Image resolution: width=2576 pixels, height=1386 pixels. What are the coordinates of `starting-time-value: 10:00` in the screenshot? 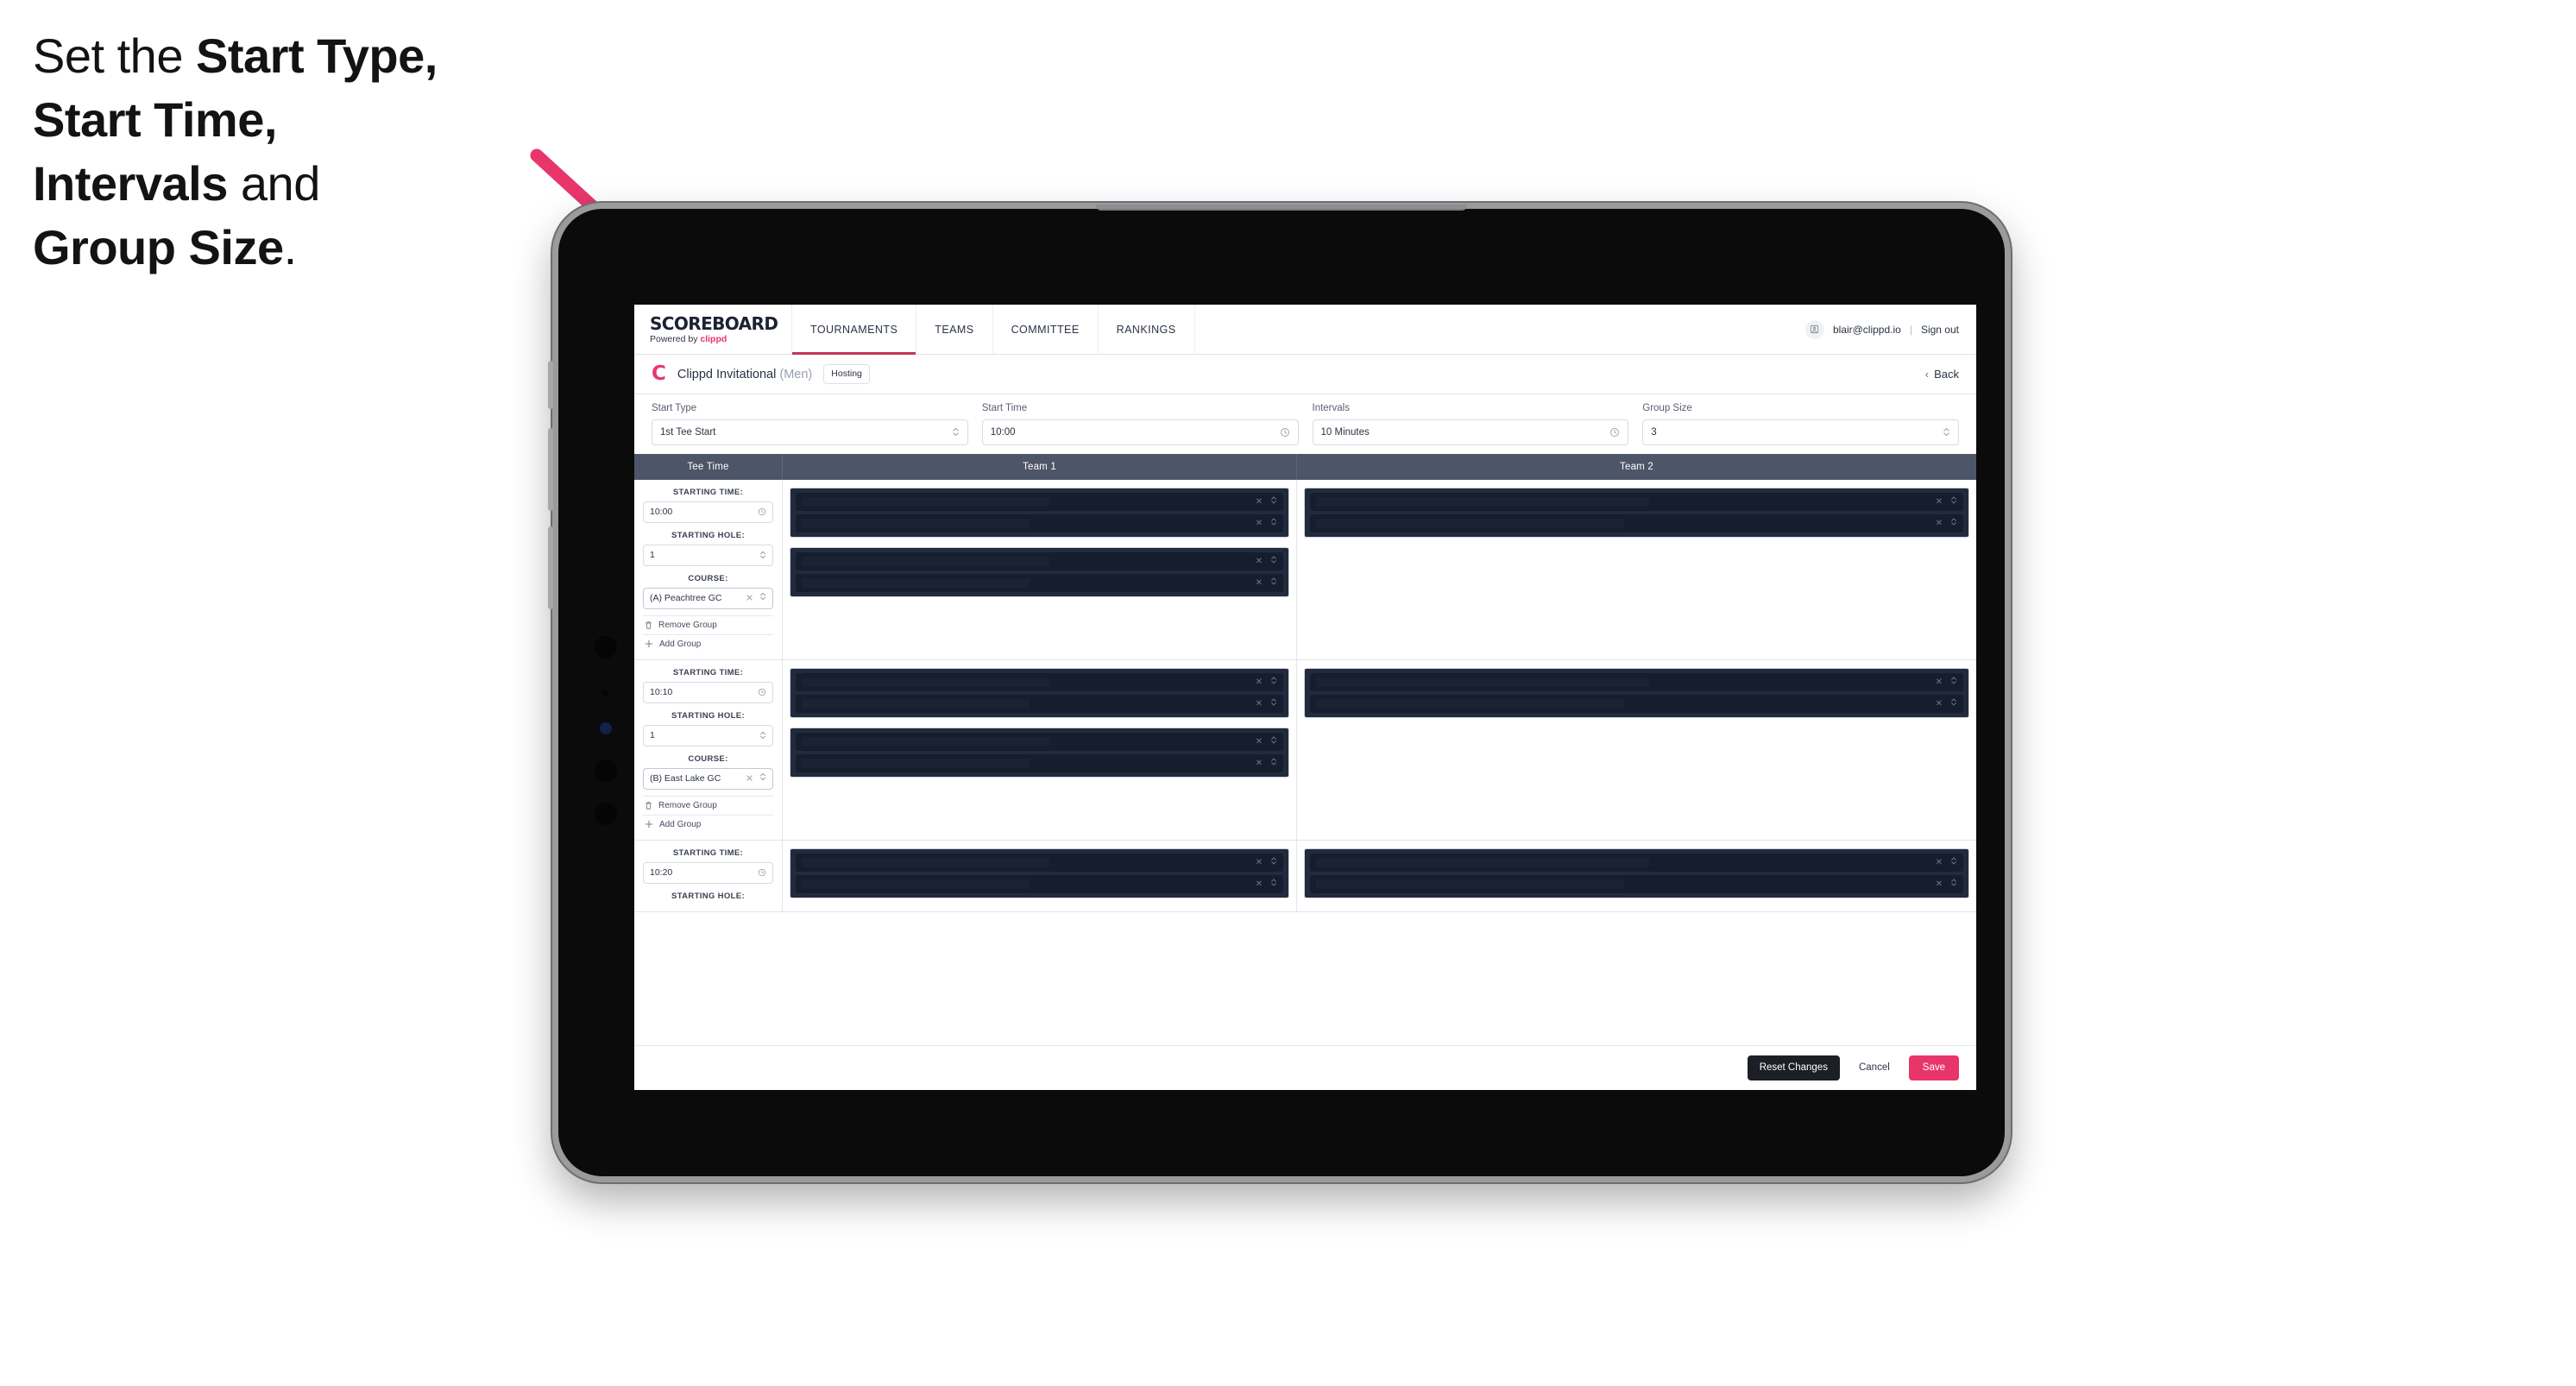 It's located at (661, 512).